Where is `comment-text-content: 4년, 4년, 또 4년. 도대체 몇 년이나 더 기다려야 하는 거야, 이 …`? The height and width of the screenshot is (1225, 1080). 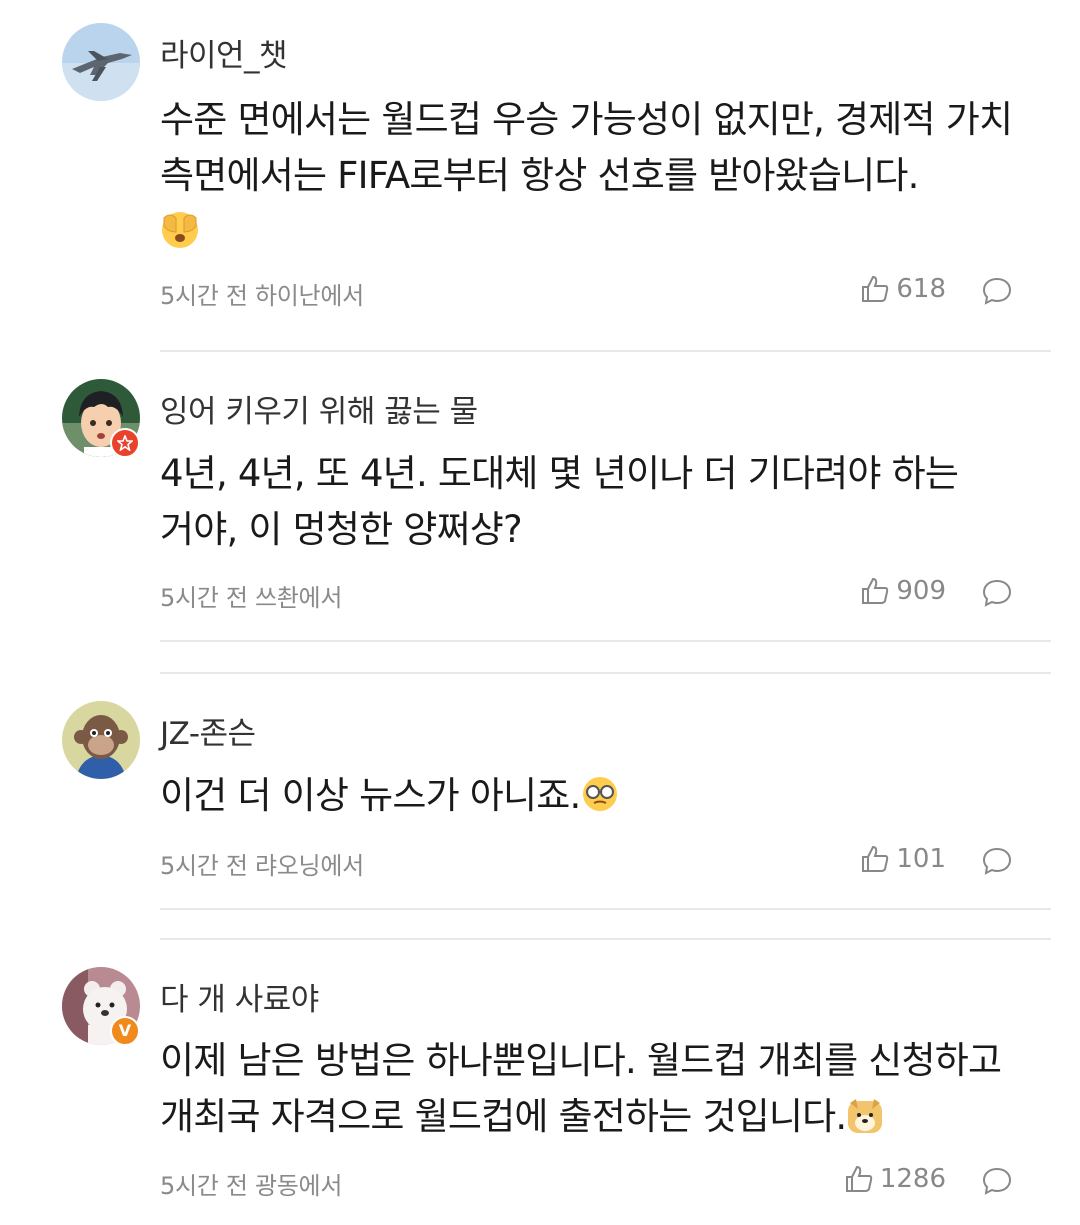 comment-text-content: 4년, 4년, 또 4년. 도대체 몇 년이나 더 기다려야 하는 거야, 이 … is located at coordinates (559, 501).